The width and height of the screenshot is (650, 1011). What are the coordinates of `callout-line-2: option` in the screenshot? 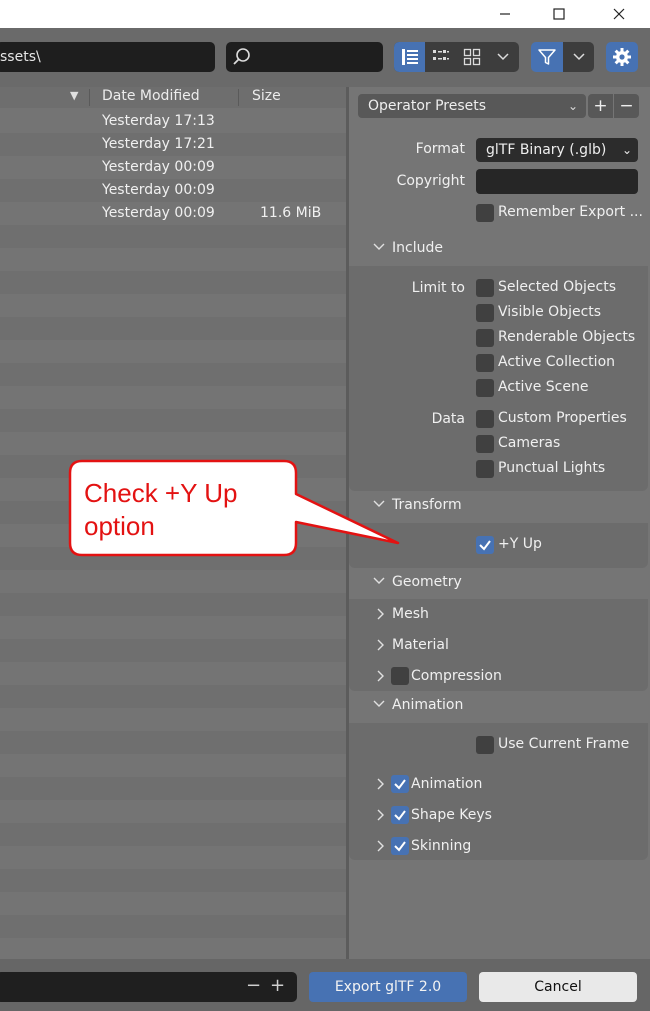 It's located at (119, 526).